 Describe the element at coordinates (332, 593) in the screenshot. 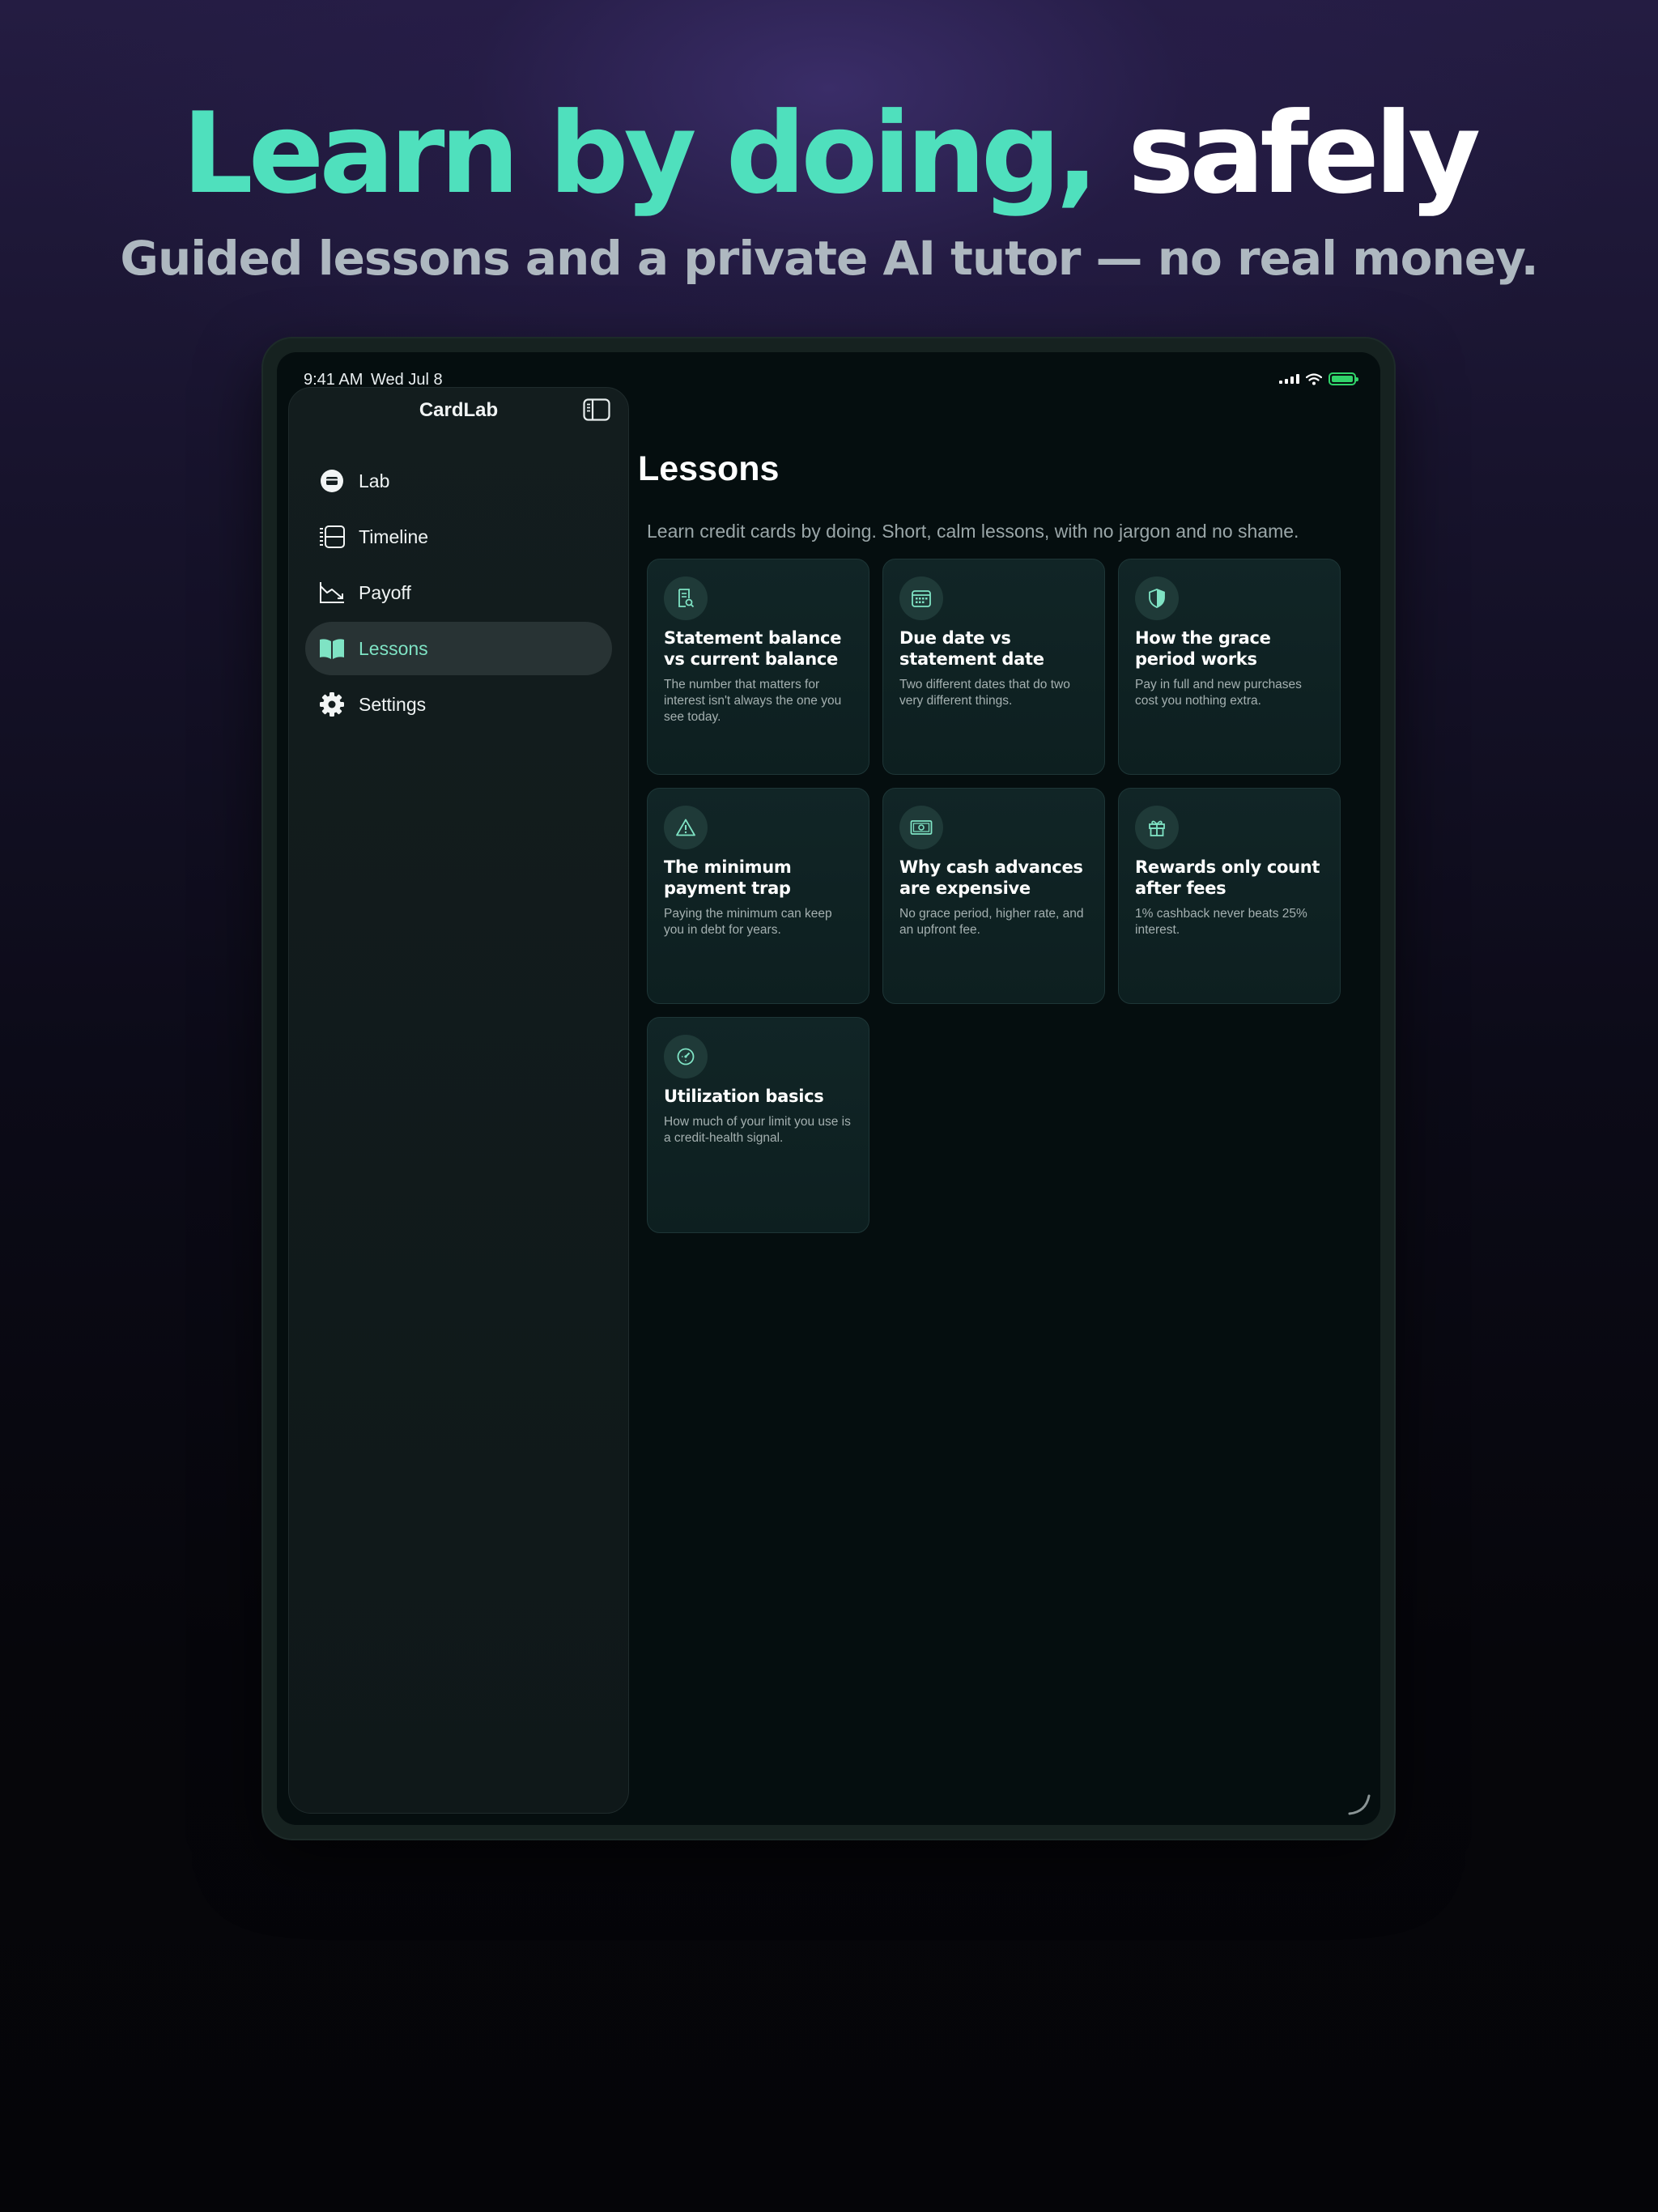

I see `chart-down-icon` at that location.